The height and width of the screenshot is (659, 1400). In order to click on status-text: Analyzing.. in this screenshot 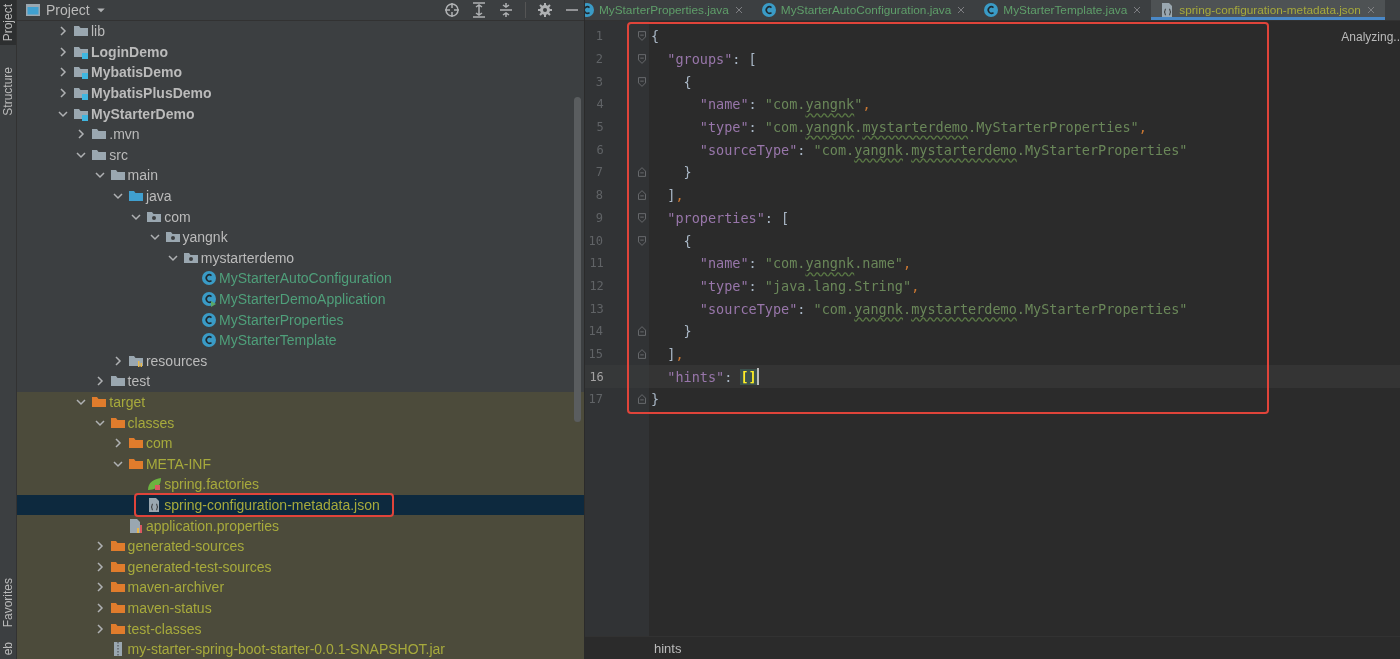, I will do `click(1370, 37)`.